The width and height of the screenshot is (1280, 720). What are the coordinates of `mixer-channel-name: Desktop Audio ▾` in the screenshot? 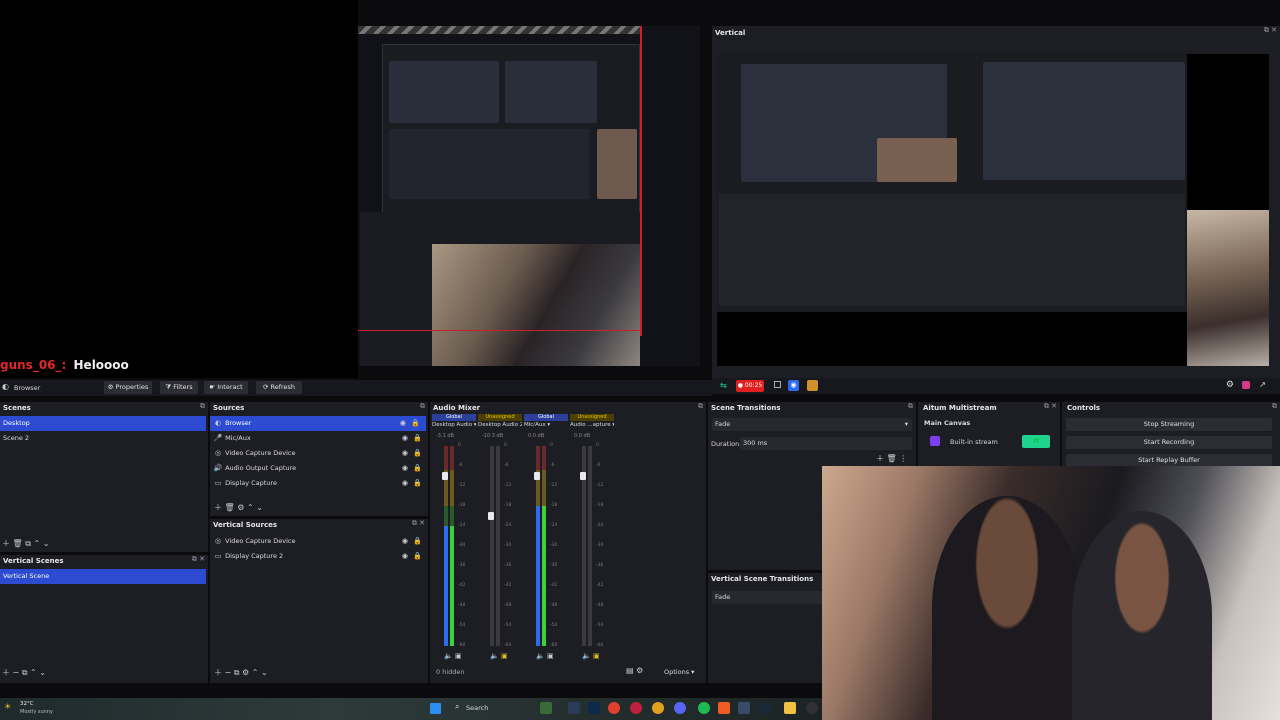 It's located at (454, 425).